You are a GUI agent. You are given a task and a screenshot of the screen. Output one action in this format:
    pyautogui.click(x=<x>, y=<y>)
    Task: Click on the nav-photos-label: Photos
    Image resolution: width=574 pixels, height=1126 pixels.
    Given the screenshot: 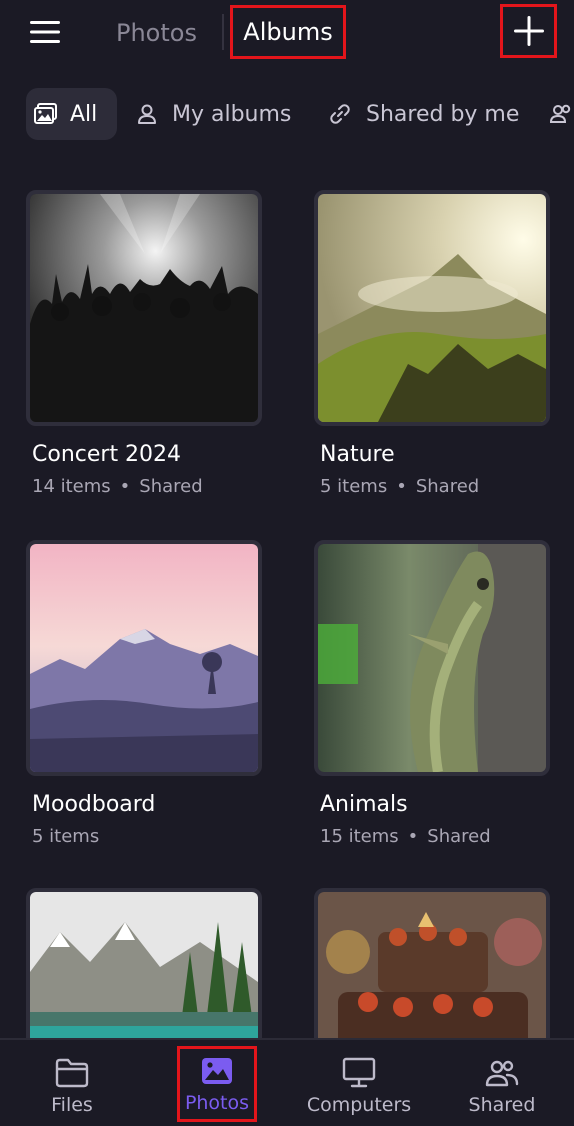 What is the action you would take?
    pyautogui.click(x=217, y=1103)
    